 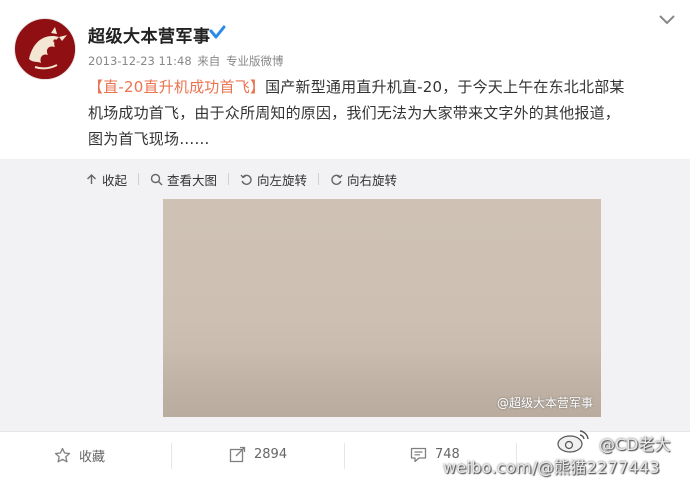 What do you see at coordinates (271, 454) in the screenshot?
I see `repost-count: 2894` at bounding box center [271, 454].